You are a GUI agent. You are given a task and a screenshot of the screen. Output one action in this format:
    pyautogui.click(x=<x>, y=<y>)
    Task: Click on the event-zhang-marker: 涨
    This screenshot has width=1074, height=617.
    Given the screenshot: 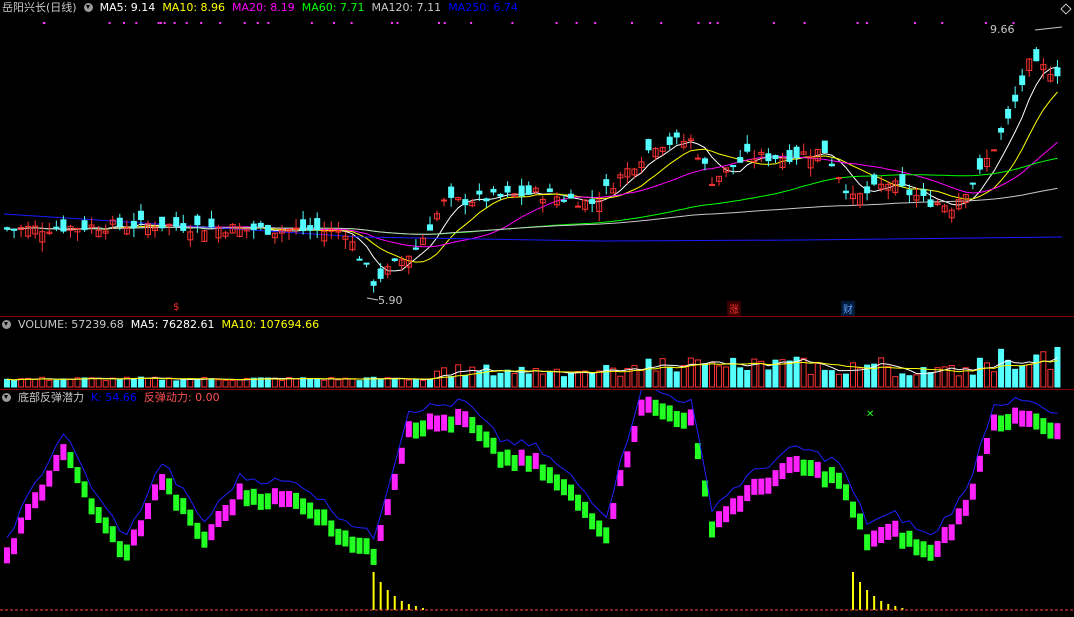 What is the action you would take?
    pyautogui.click(x=734, y=308)
    